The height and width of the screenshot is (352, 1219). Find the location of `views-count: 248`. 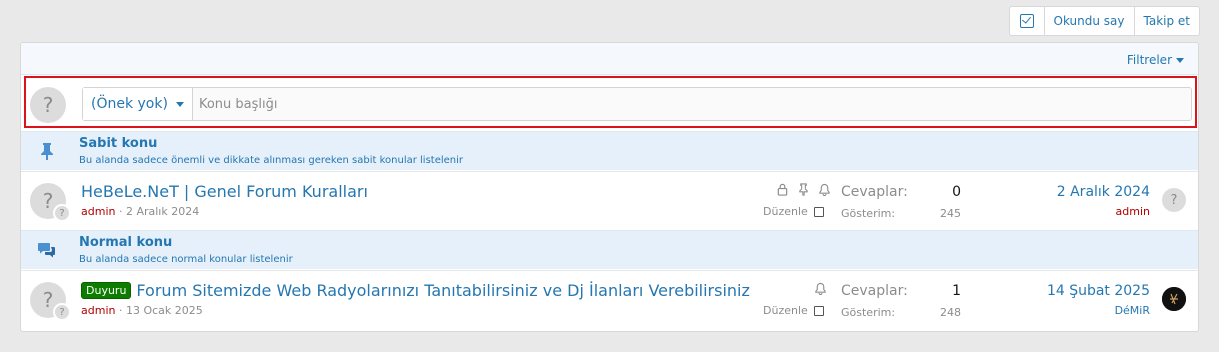

views-count: 248 is located at coordinates (950, 312).